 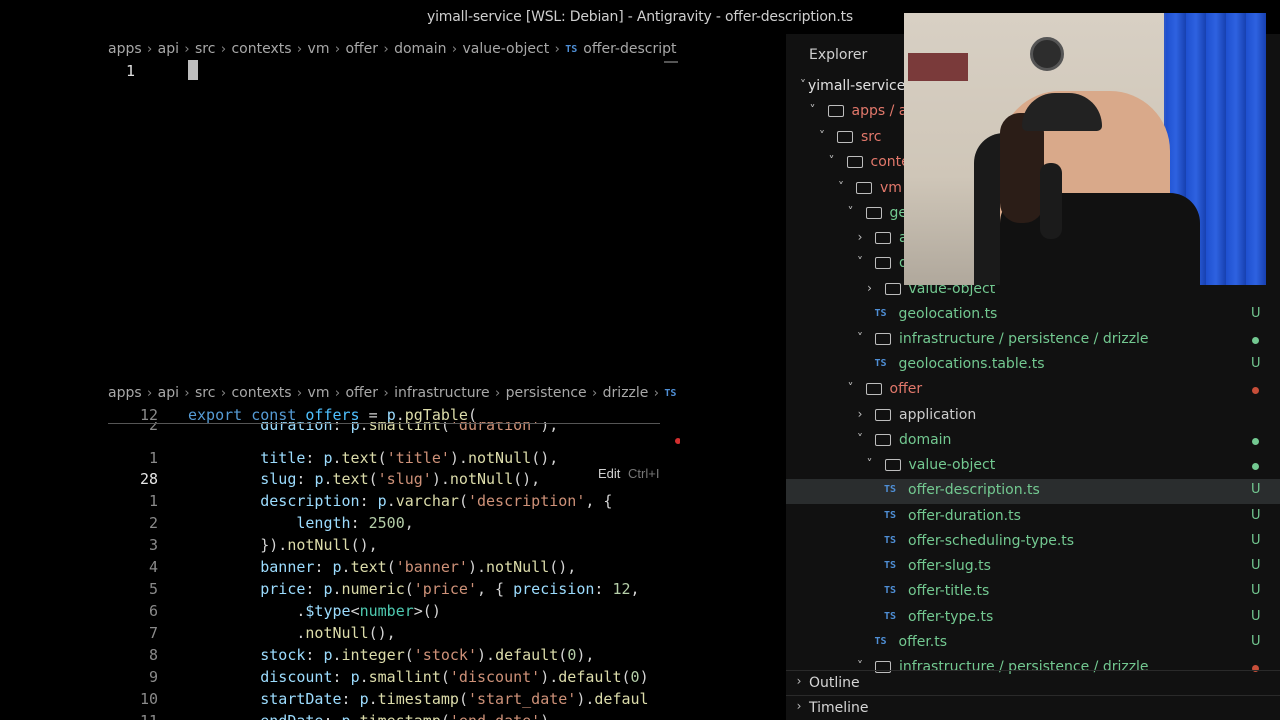 I want to click on tree-folder-item: › application, so click(x=1033, y=416).